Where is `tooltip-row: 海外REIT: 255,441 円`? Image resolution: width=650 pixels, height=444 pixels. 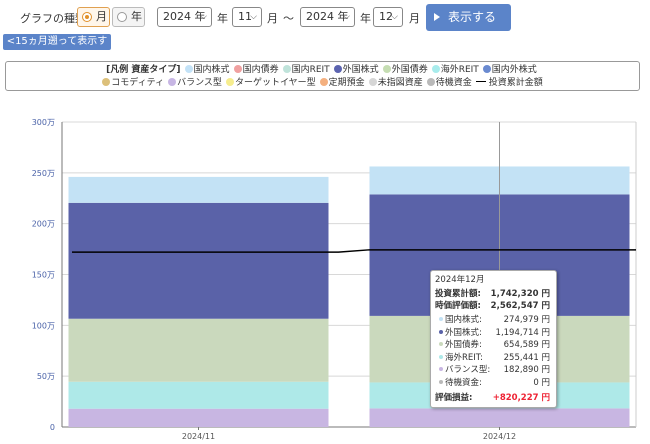 tooltip-row: 海外REIT: 255,441 円 is located at coordinates (493, 358).